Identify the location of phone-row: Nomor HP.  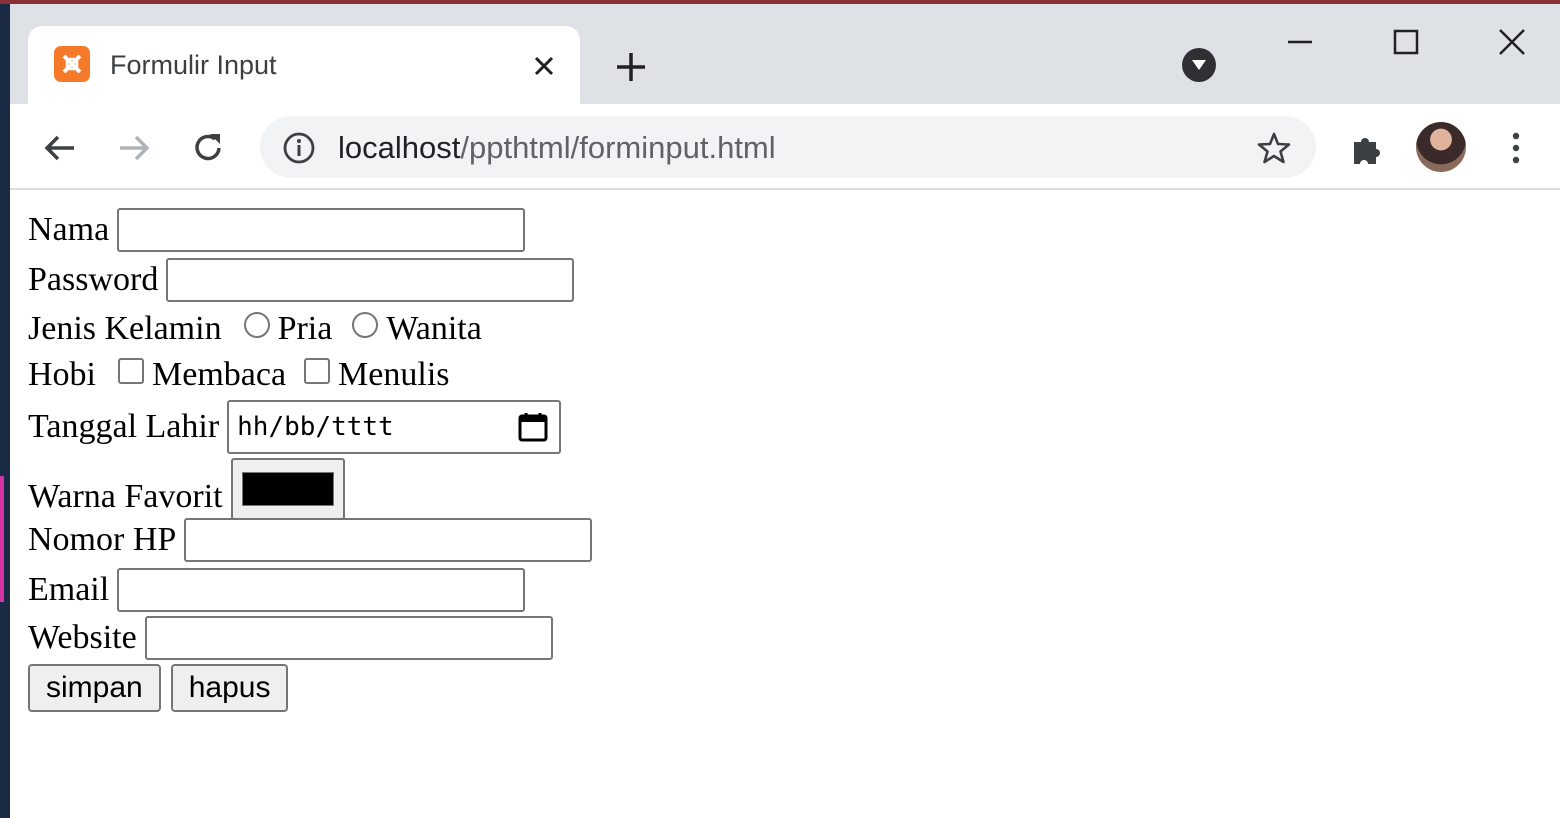
(310, 540).